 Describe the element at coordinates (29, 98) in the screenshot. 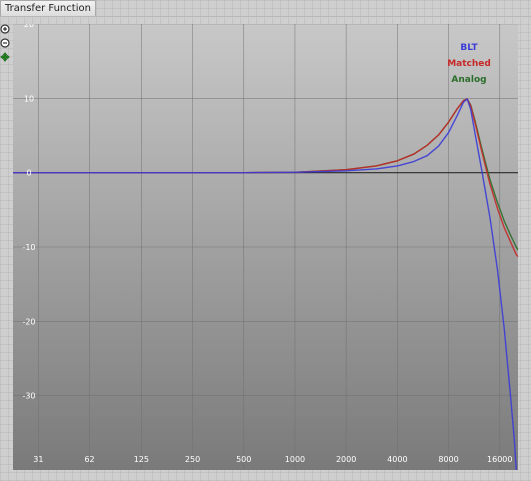

I see `y-tick-label: 10` at that location.